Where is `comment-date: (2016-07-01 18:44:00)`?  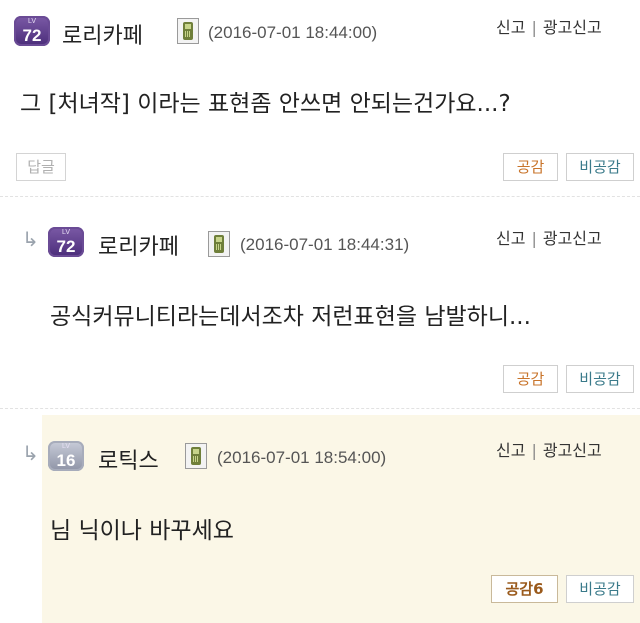 comment-date: (2016-07-01 18:44:00) is located at coordinates (293, 32).